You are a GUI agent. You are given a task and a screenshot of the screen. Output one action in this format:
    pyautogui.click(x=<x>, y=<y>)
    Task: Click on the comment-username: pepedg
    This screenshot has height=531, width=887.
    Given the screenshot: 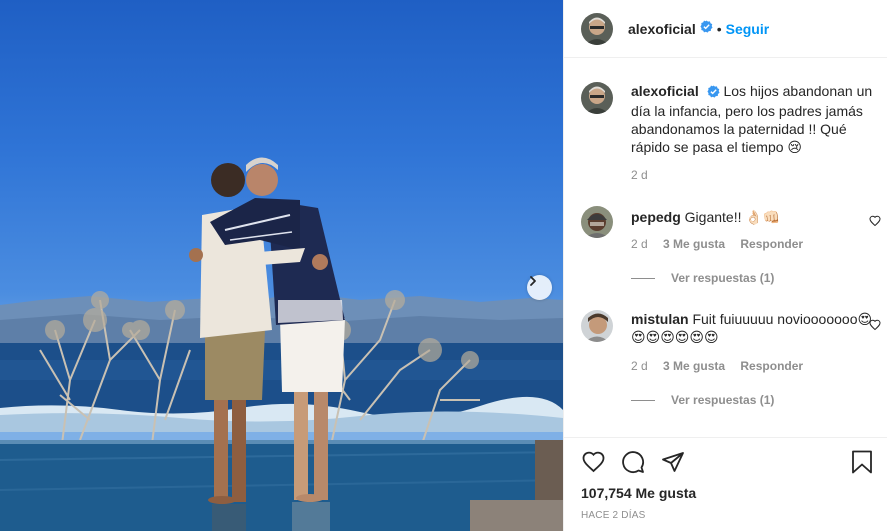 What is the action you would take?
    pyautogui.click(x=656, y=217)
    